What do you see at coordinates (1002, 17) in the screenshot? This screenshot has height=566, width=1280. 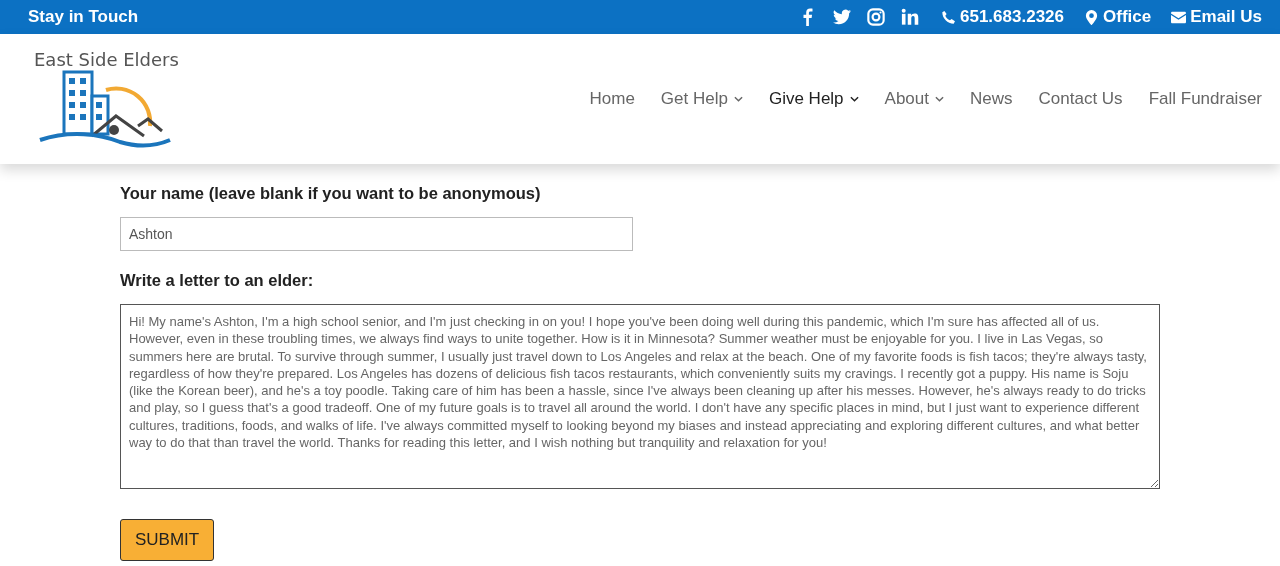 I see `contact-link: 651.683.2326` at bounding box center [1002, 17].